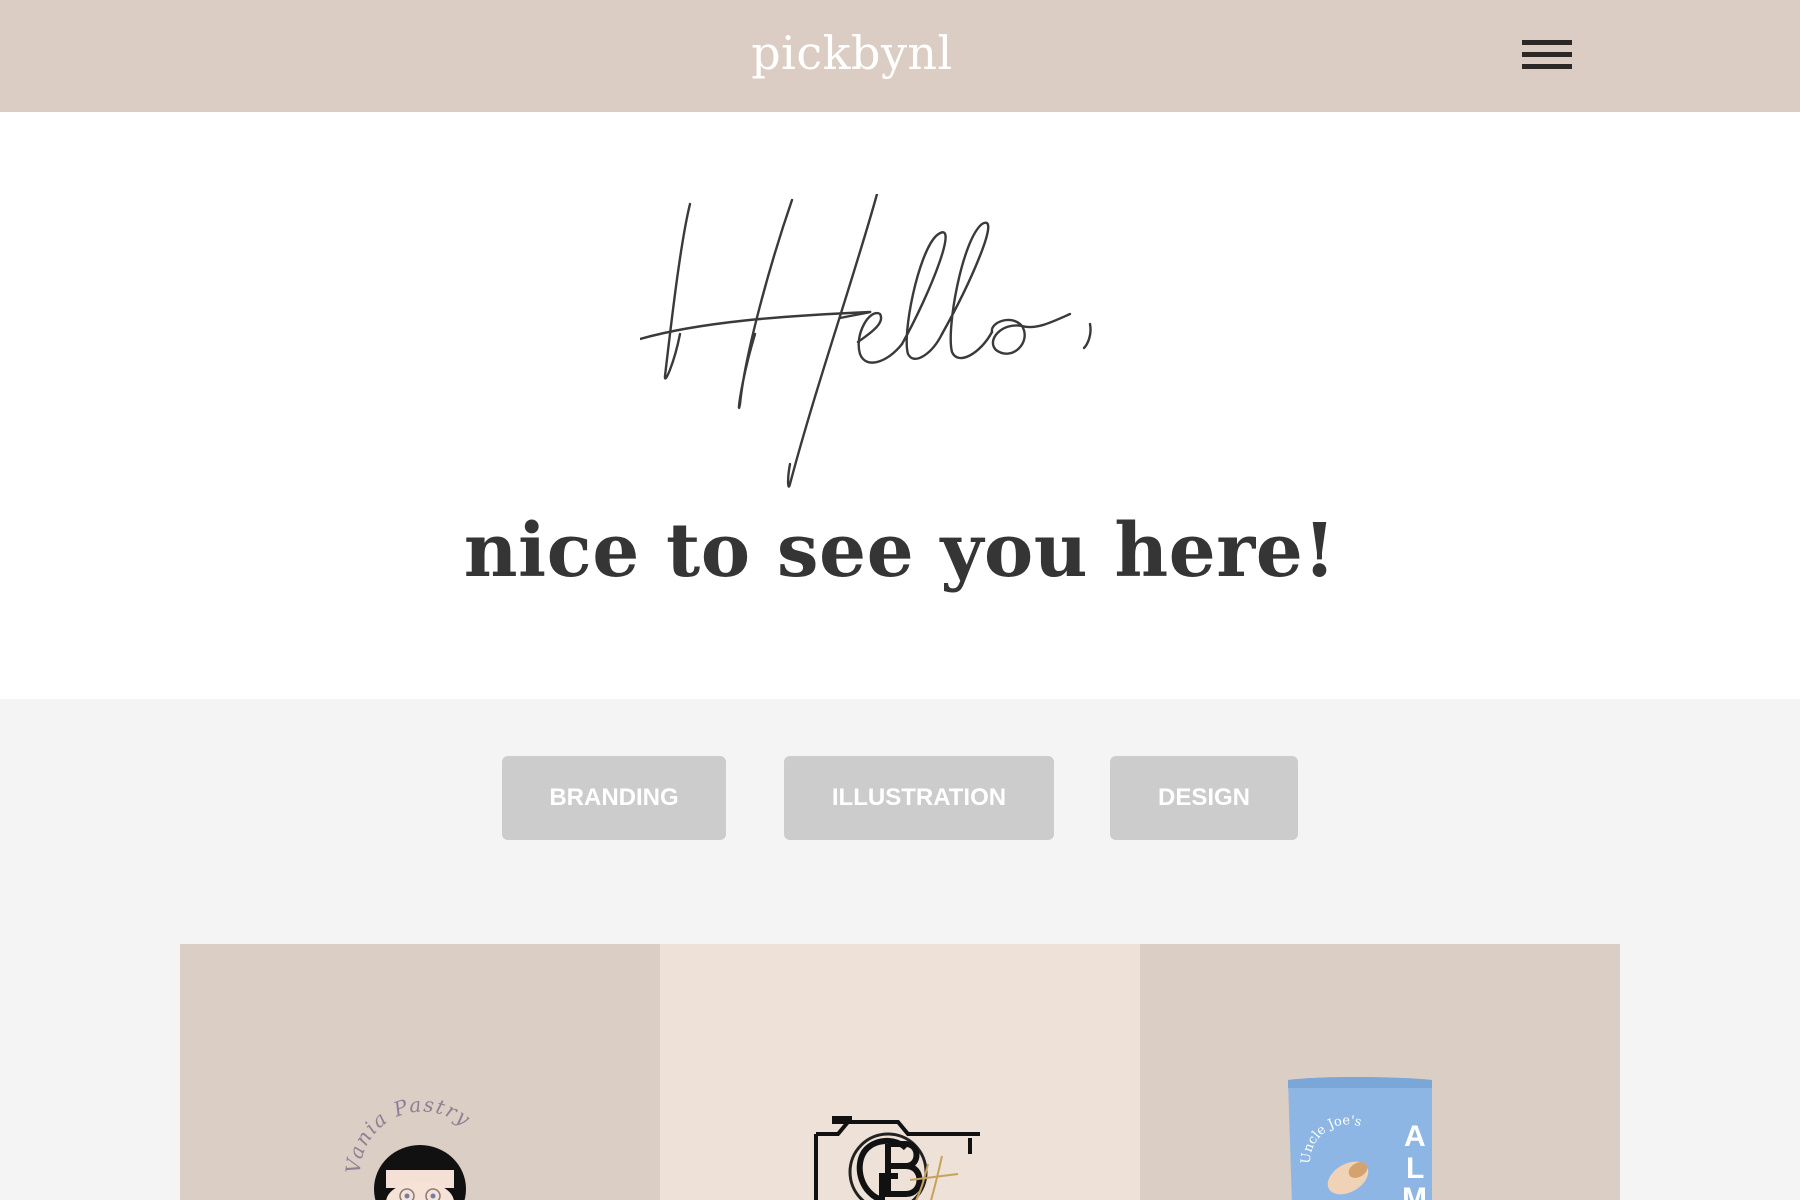  I want to click on top-navigation-bar: pickbynl, so click(900, 56).